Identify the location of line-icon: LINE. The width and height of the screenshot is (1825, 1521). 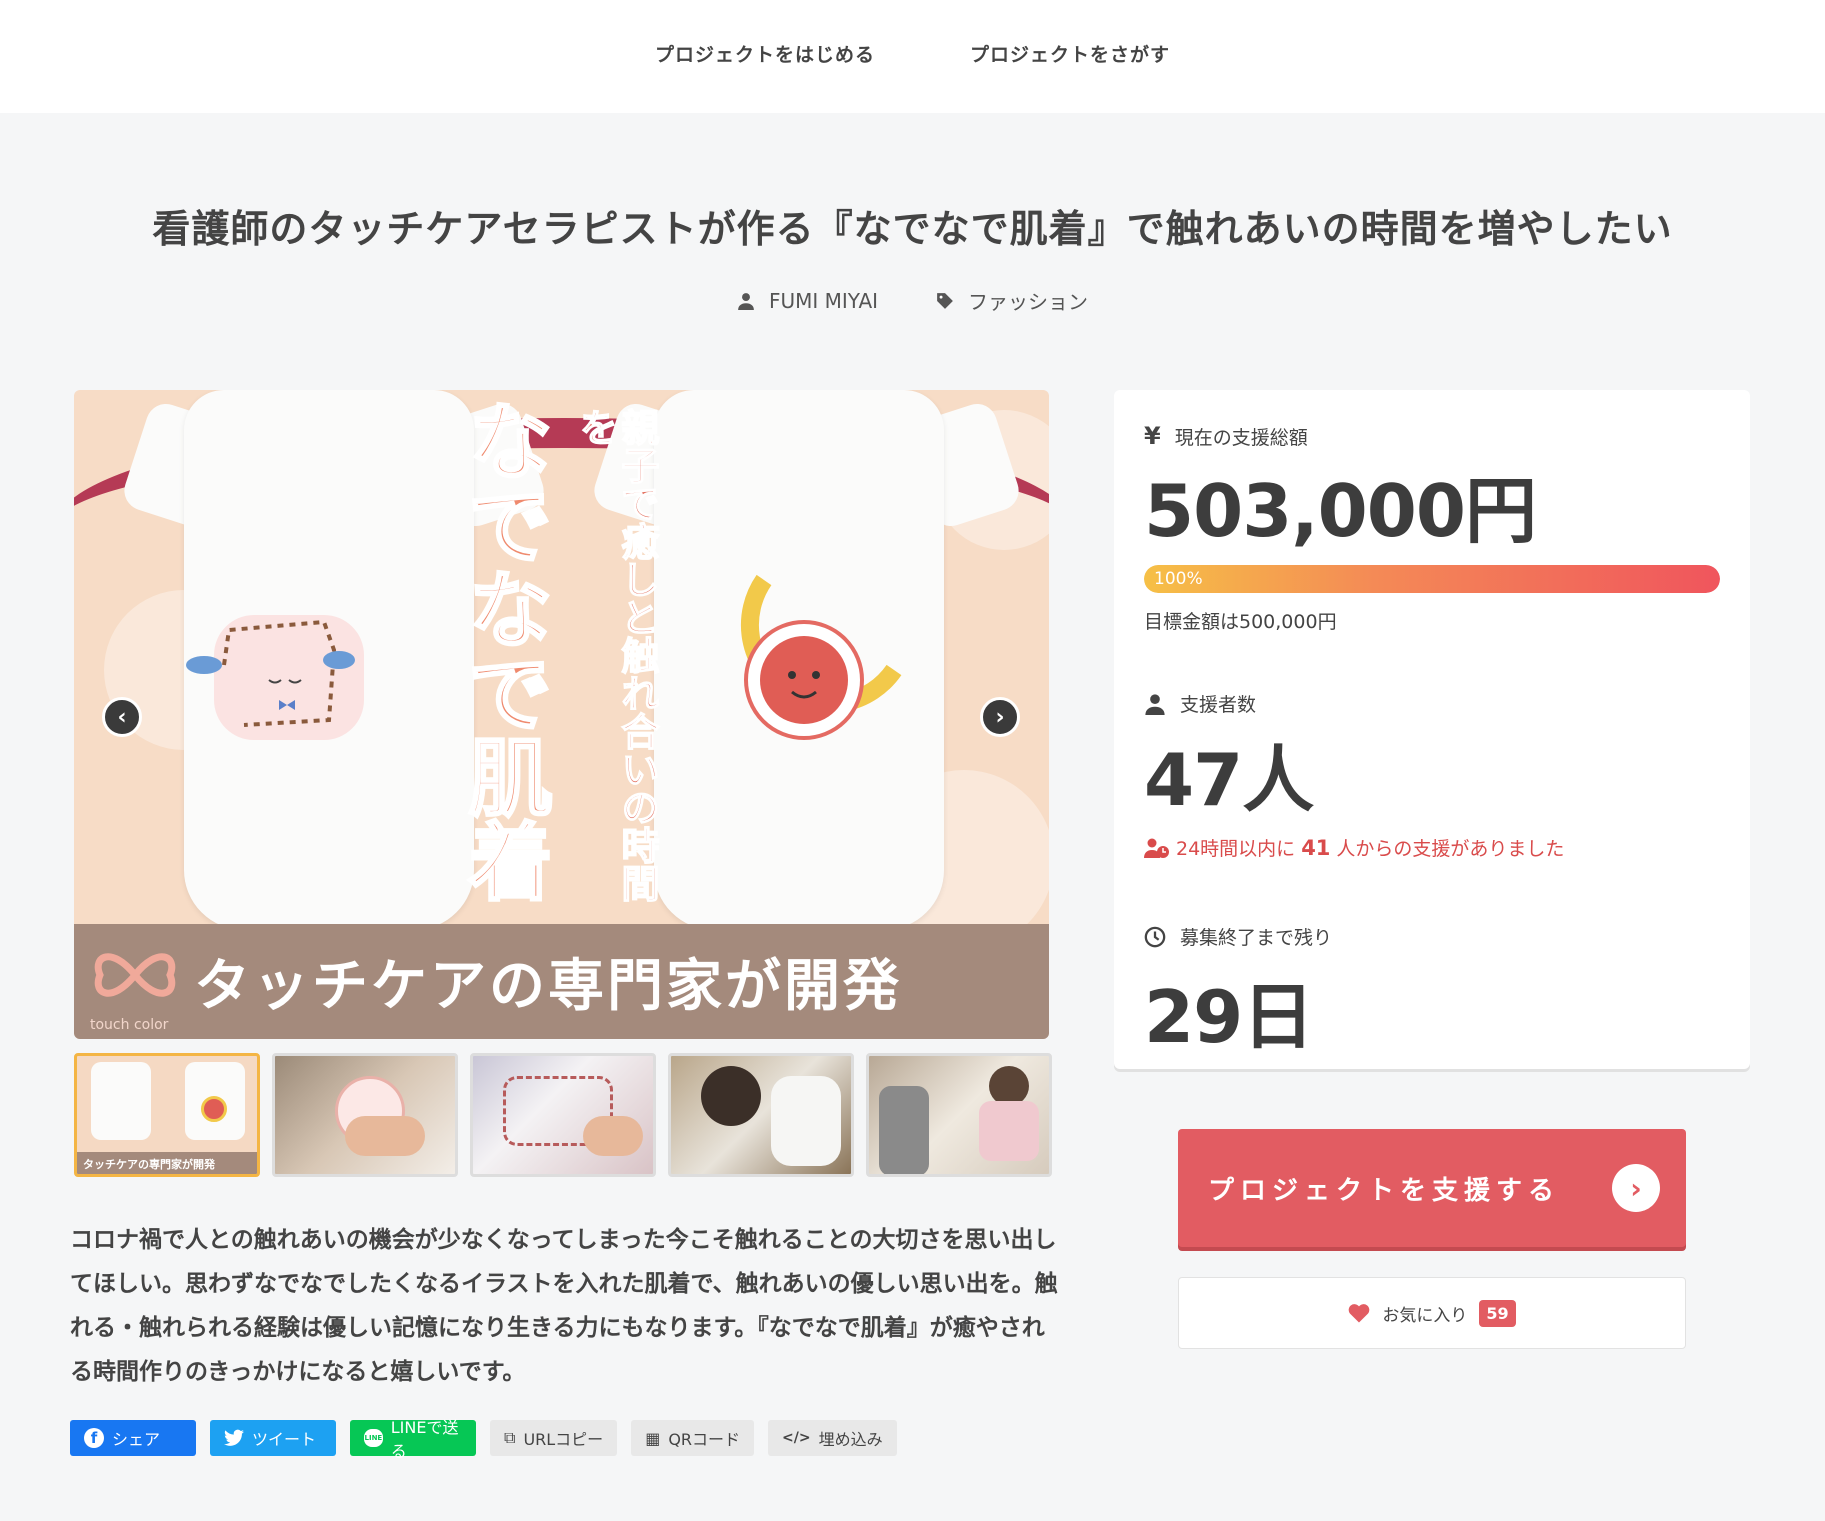
(373, 1438).